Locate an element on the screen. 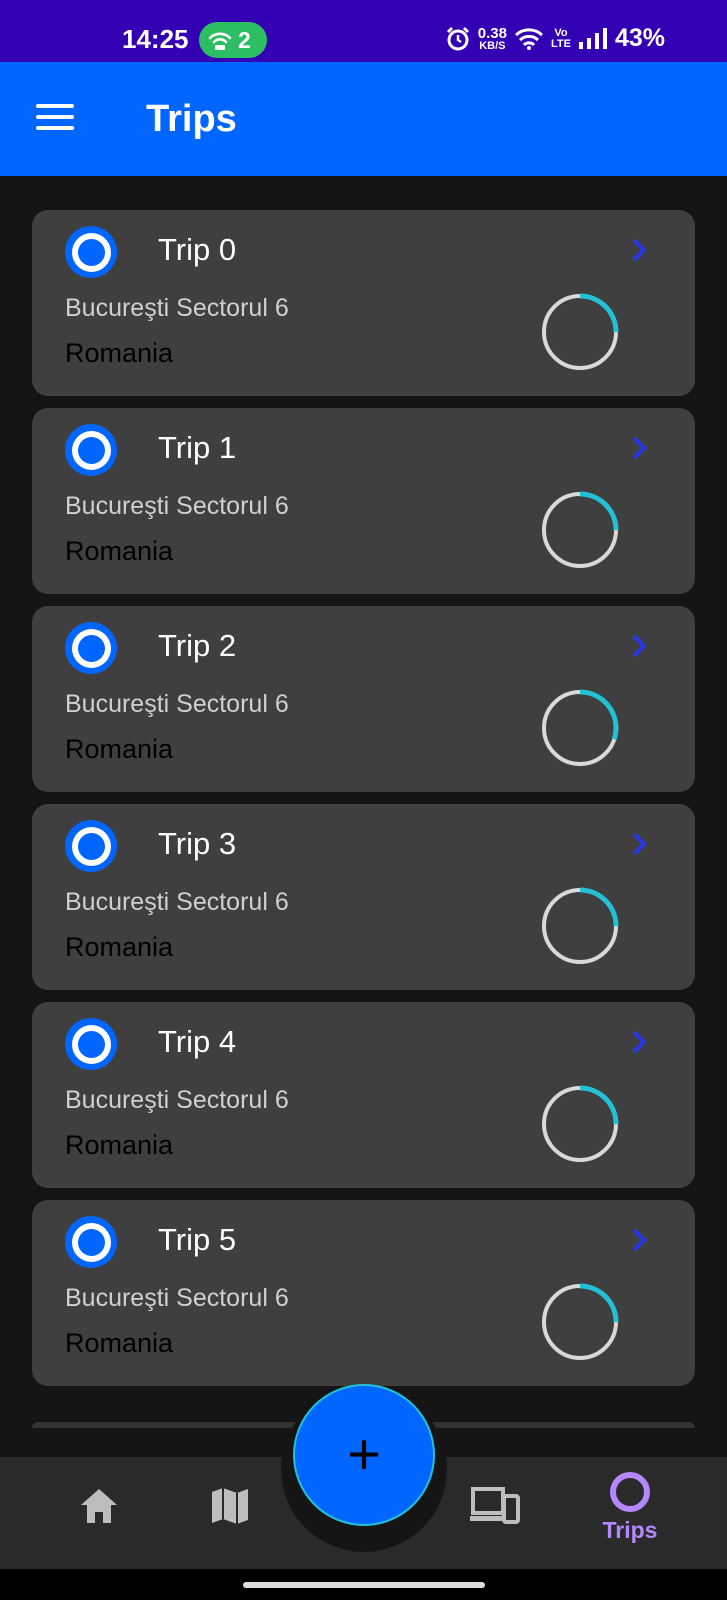 The height and width of the screenshot is (1600, 727). status-icons: 0.38 KB/S Vo LTE 43% is located at coordinates (555, 38).